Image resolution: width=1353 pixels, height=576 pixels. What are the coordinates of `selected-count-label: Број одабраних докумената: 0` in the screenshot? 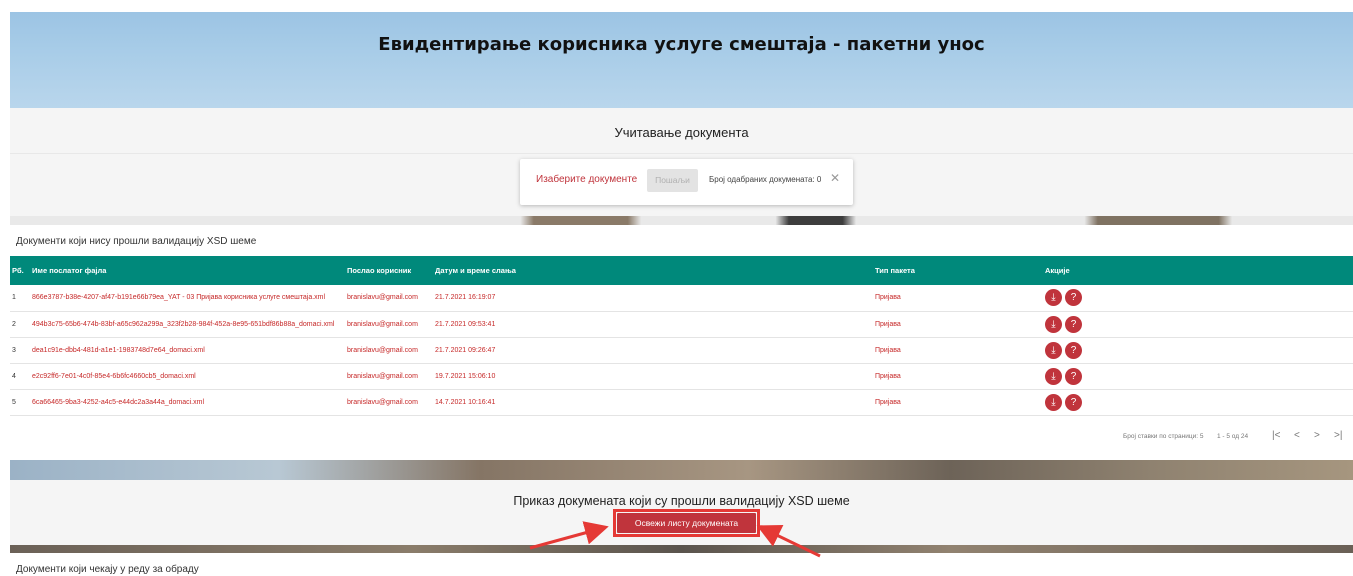 It's located at (765, 179).